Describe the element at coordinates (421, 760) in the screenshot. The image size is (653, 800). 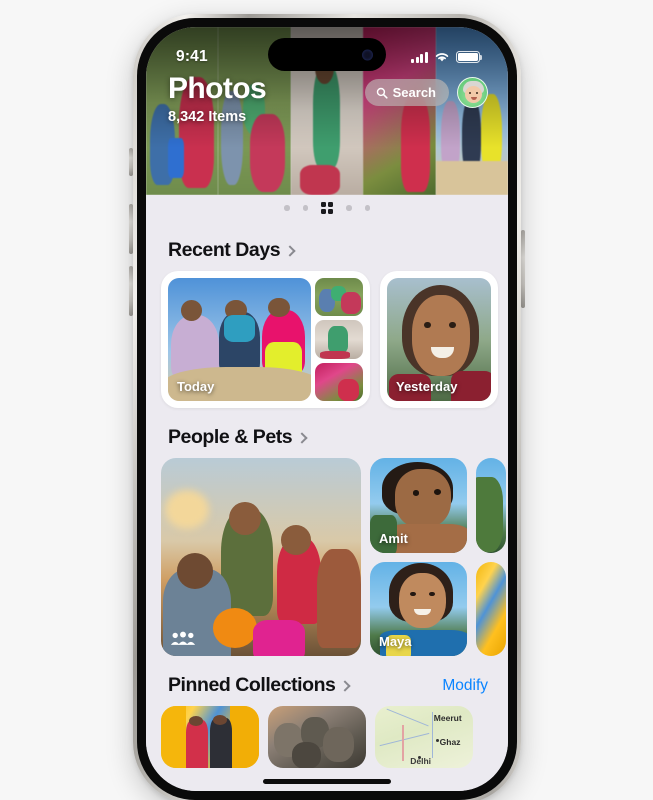
I see `map-label-delhi: Delhi` at that location.